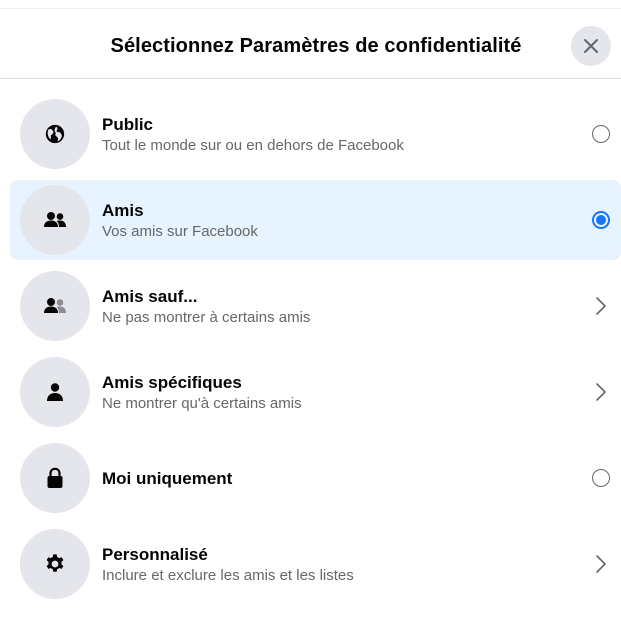 Image resolution: width=621 pixels, height=622 pixels. What do you see at coordinates (601, 478) in the screenshot?
I see `radio-only-me` at bounding box center [601, 478].